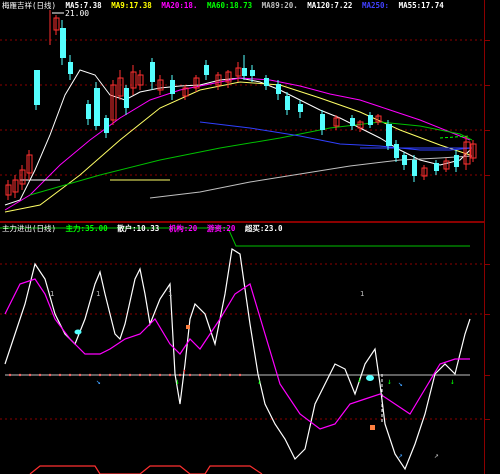 This screenshot has width=500, height=474. Describe the element at coordinates (263, 228) in the screenshot. I see `ind-overbought: 超买:23.0` at that location.